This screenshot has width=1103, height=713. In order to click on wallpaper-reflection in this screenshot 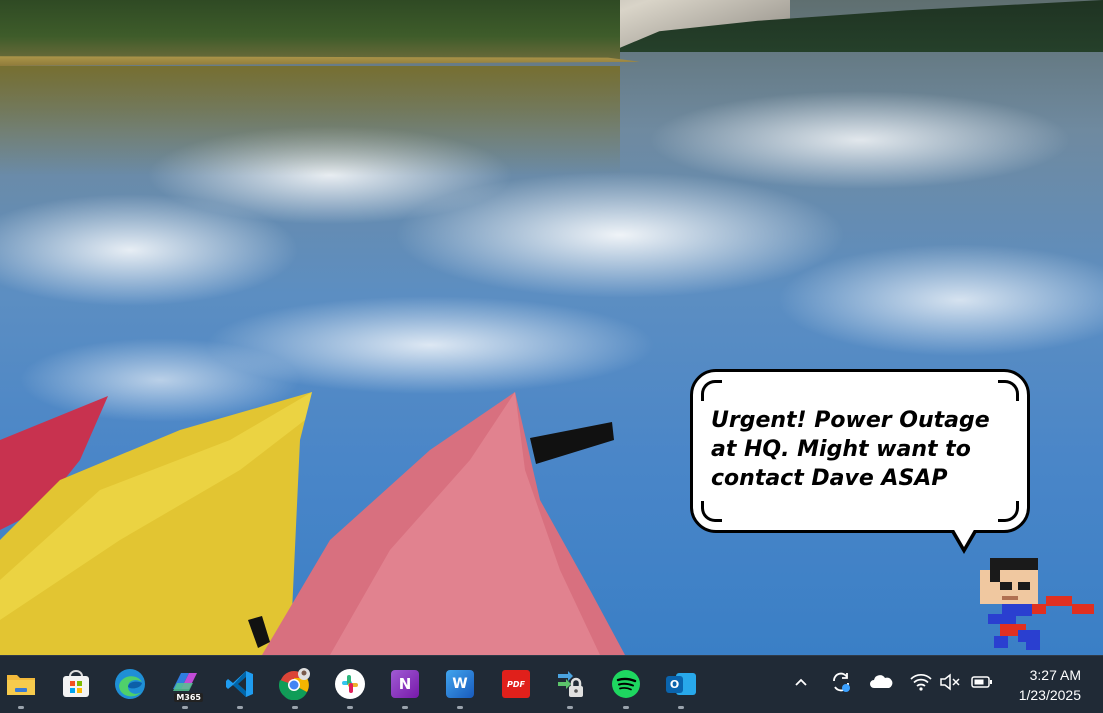, I will do `click(310, 121)`.